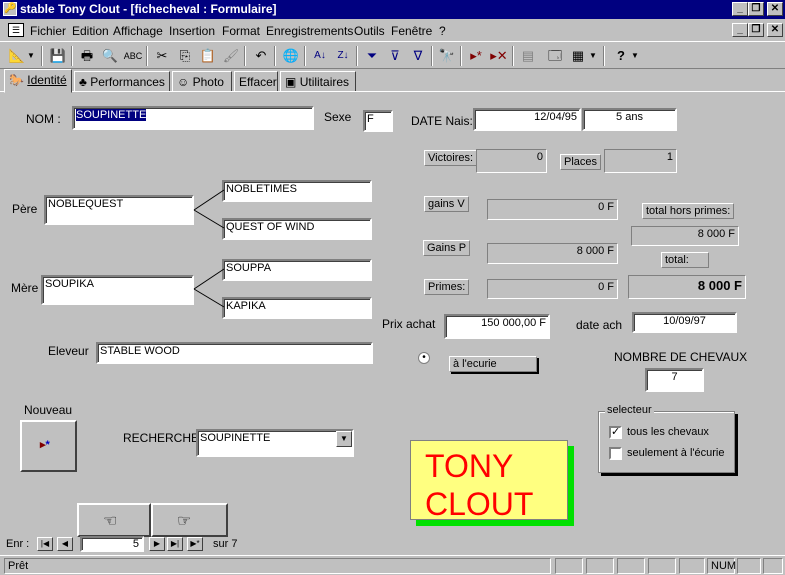 This screenshot has width=785, height=575. Describe the element at coordinates (424, 358) in the screenshot. I see `ecurie-radio: •` at that location.